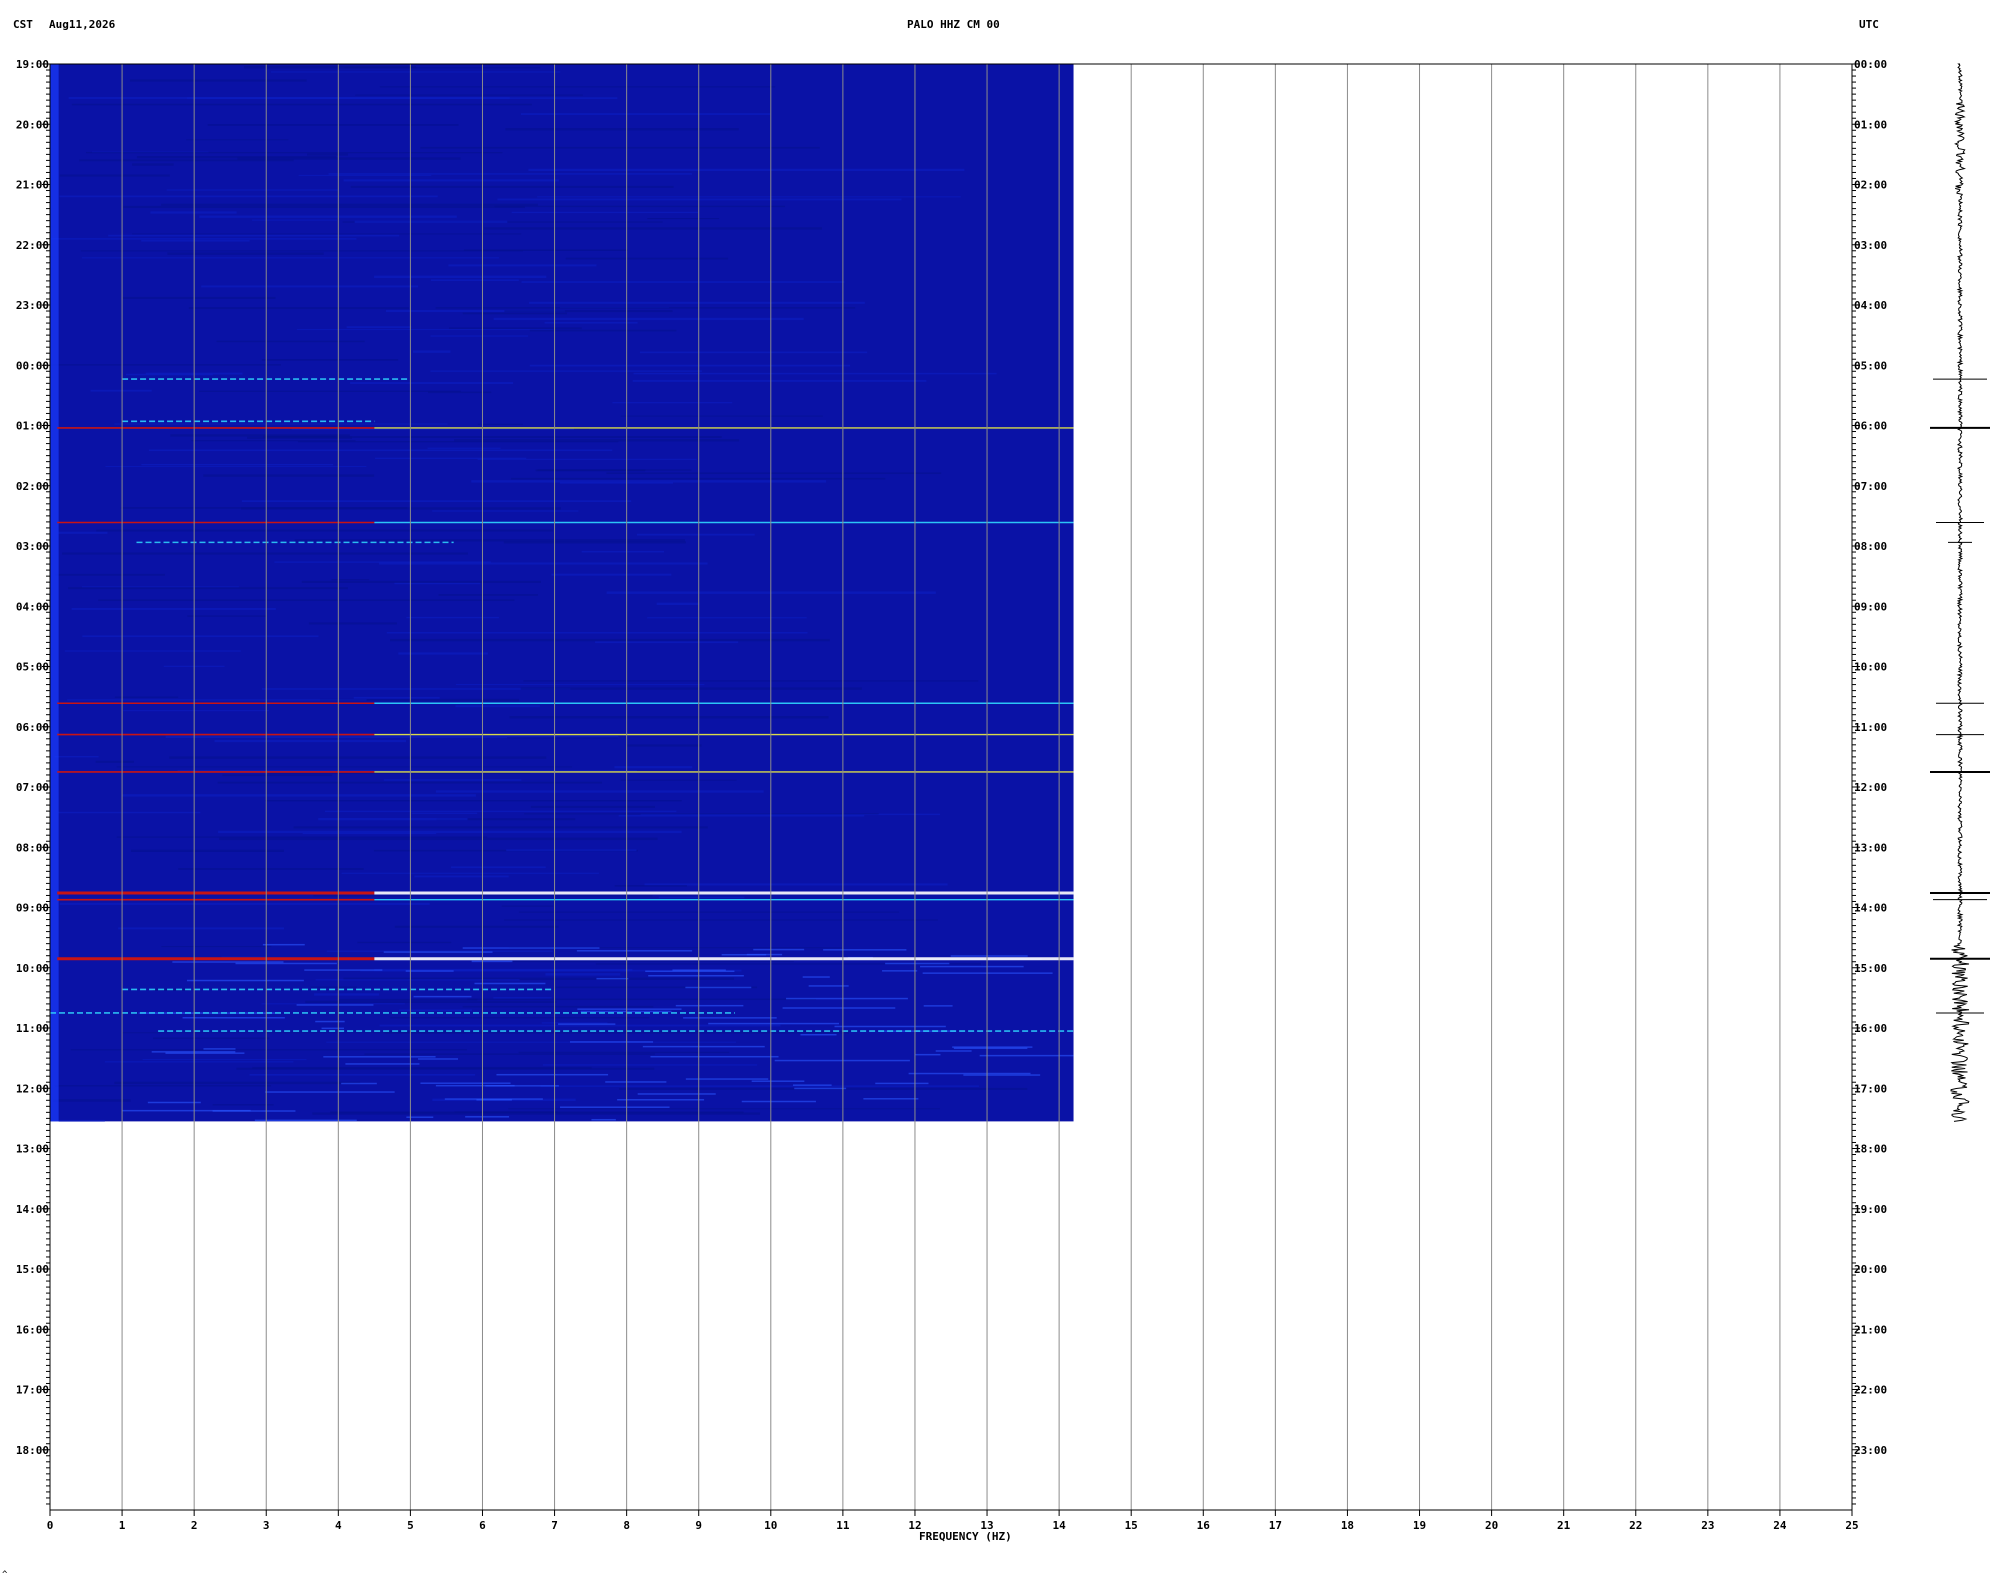  I want to click on left-tick-label: 06:00, so click(32, 727).